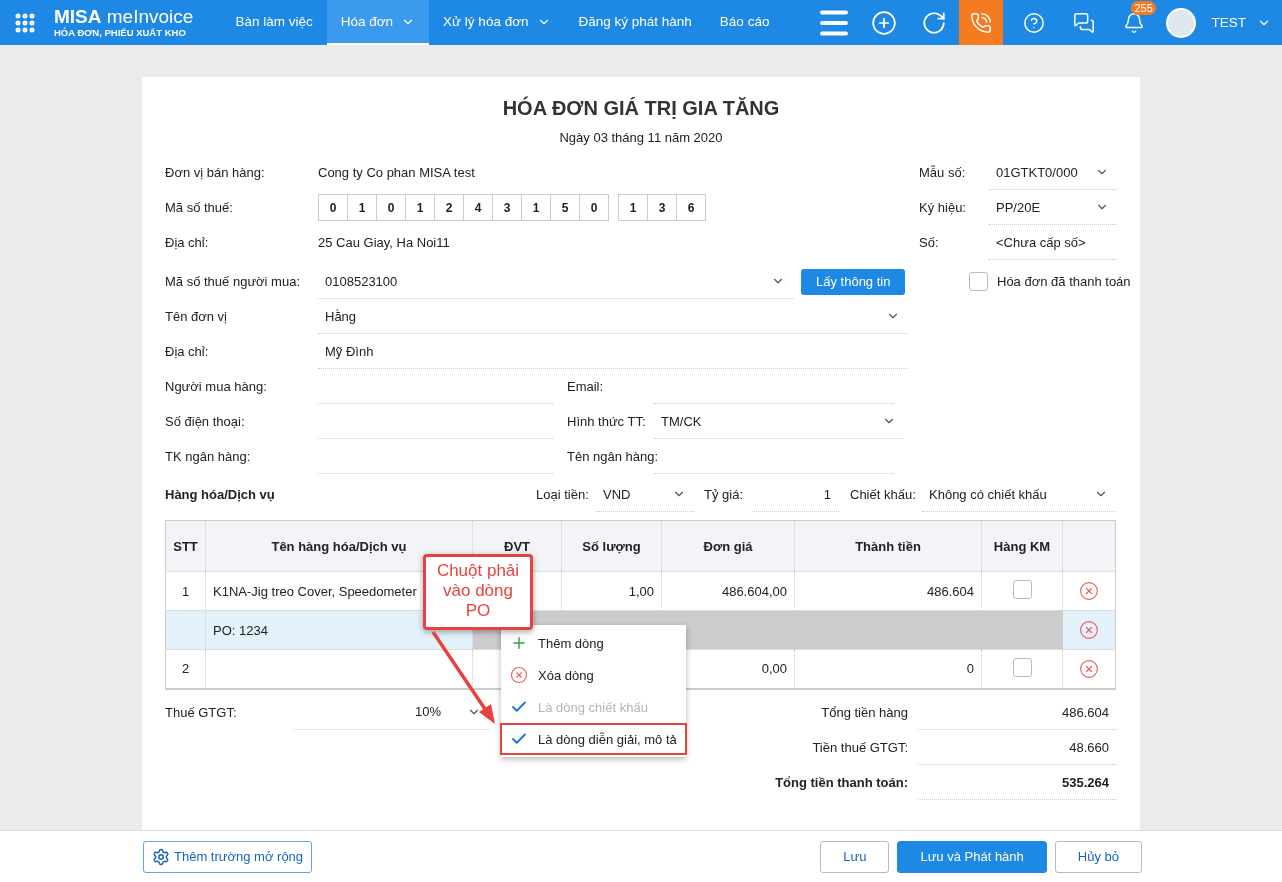 This screenshot has width=1282, height=882. Describe the element at coordinates (199, 207) in the screenshot. I see `field-label: Mã số thuế:` at that location.